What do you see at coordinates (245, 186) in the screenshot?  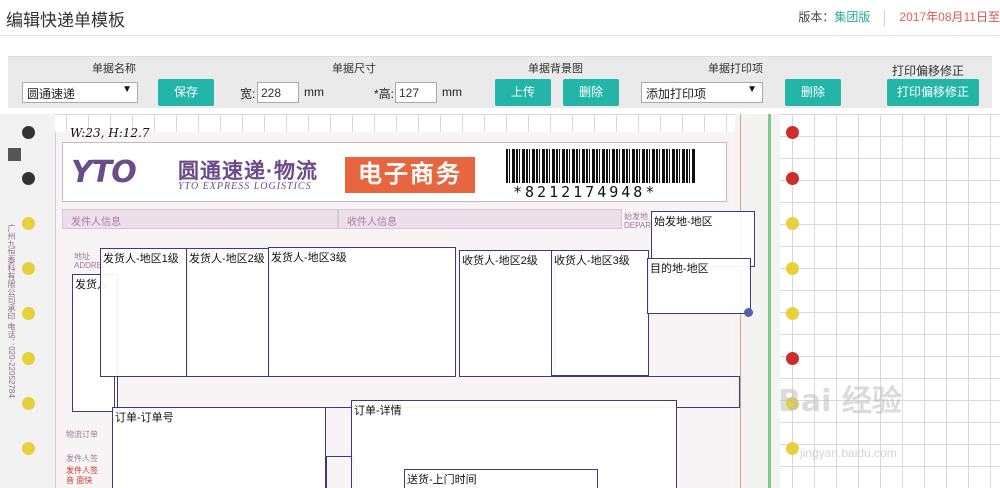 I see `yto-brand-en: YTO EXPRESS LOGISTICS` at bounding box center [245, 186].